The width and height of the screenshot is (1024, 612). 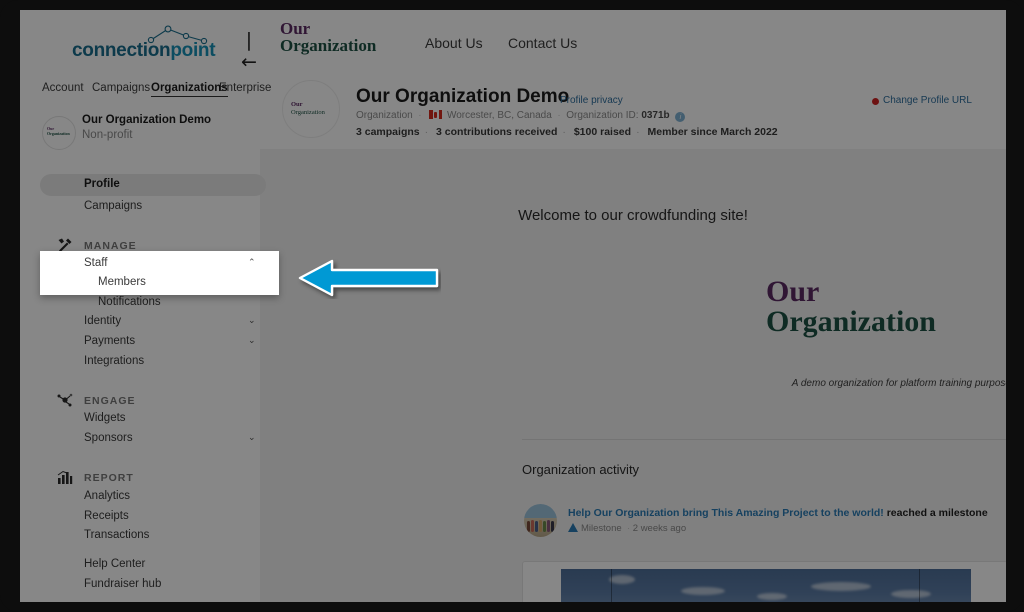 What do you see at coordinates (107, 496) in the screenshot?
I see `sidebar-item-label: Analytics` at bounding box center [107, 496].